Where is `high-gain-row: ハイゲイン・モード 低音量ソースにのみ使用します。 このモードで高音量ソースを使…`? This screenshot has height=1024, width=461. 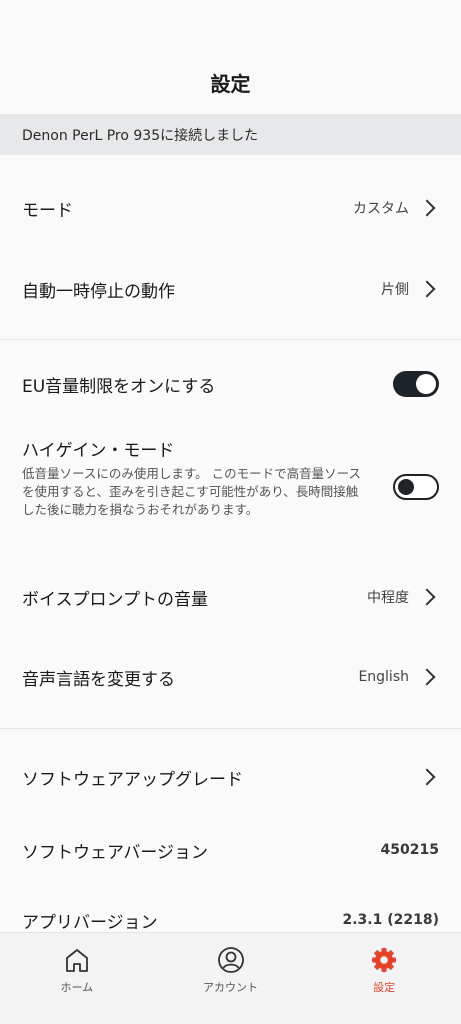
high-gain-row: ハイゲイン・モード 低音量ソースにのみ使用します。 このモードで高音量ソースを使… is located at coordinates (230, 489).